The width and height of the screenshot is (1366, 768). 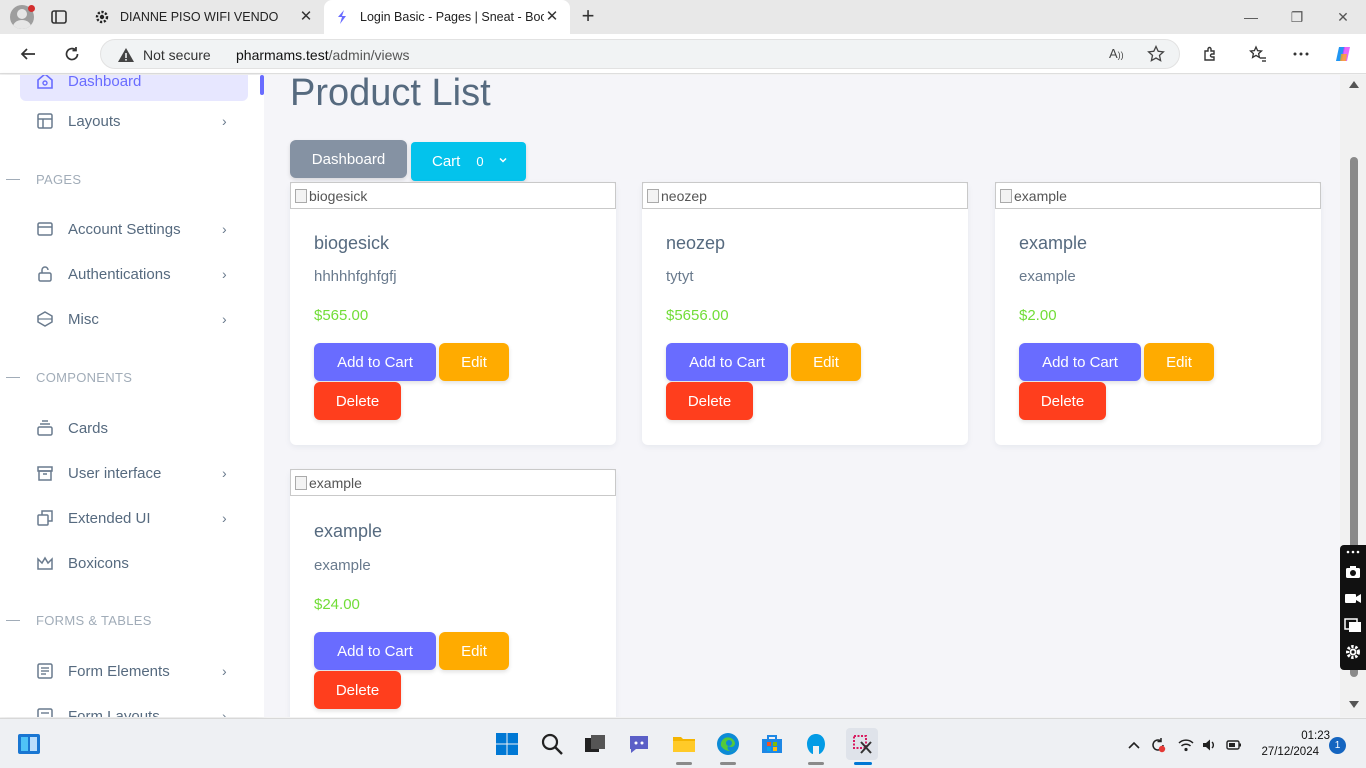 What do you see at coordinates (684, 744) in the screenshot?
I see `file-explorer-icon` at bounding box center [684, 744].